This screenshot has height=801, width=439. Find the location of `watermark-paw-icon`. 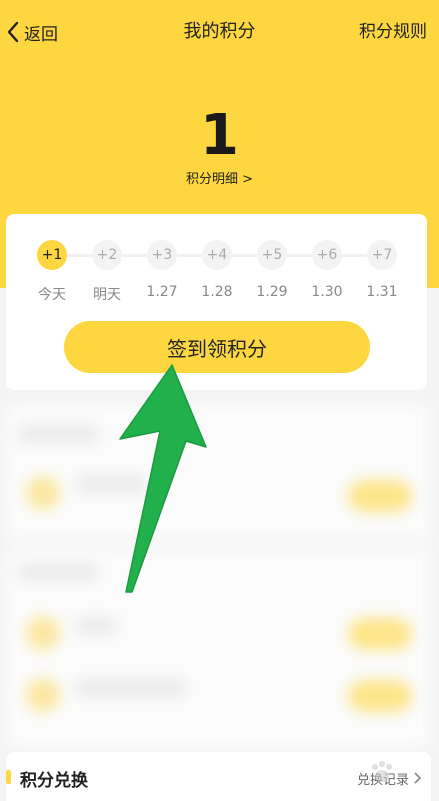

watermark-paw-icon is located at coordinates (382, 771).